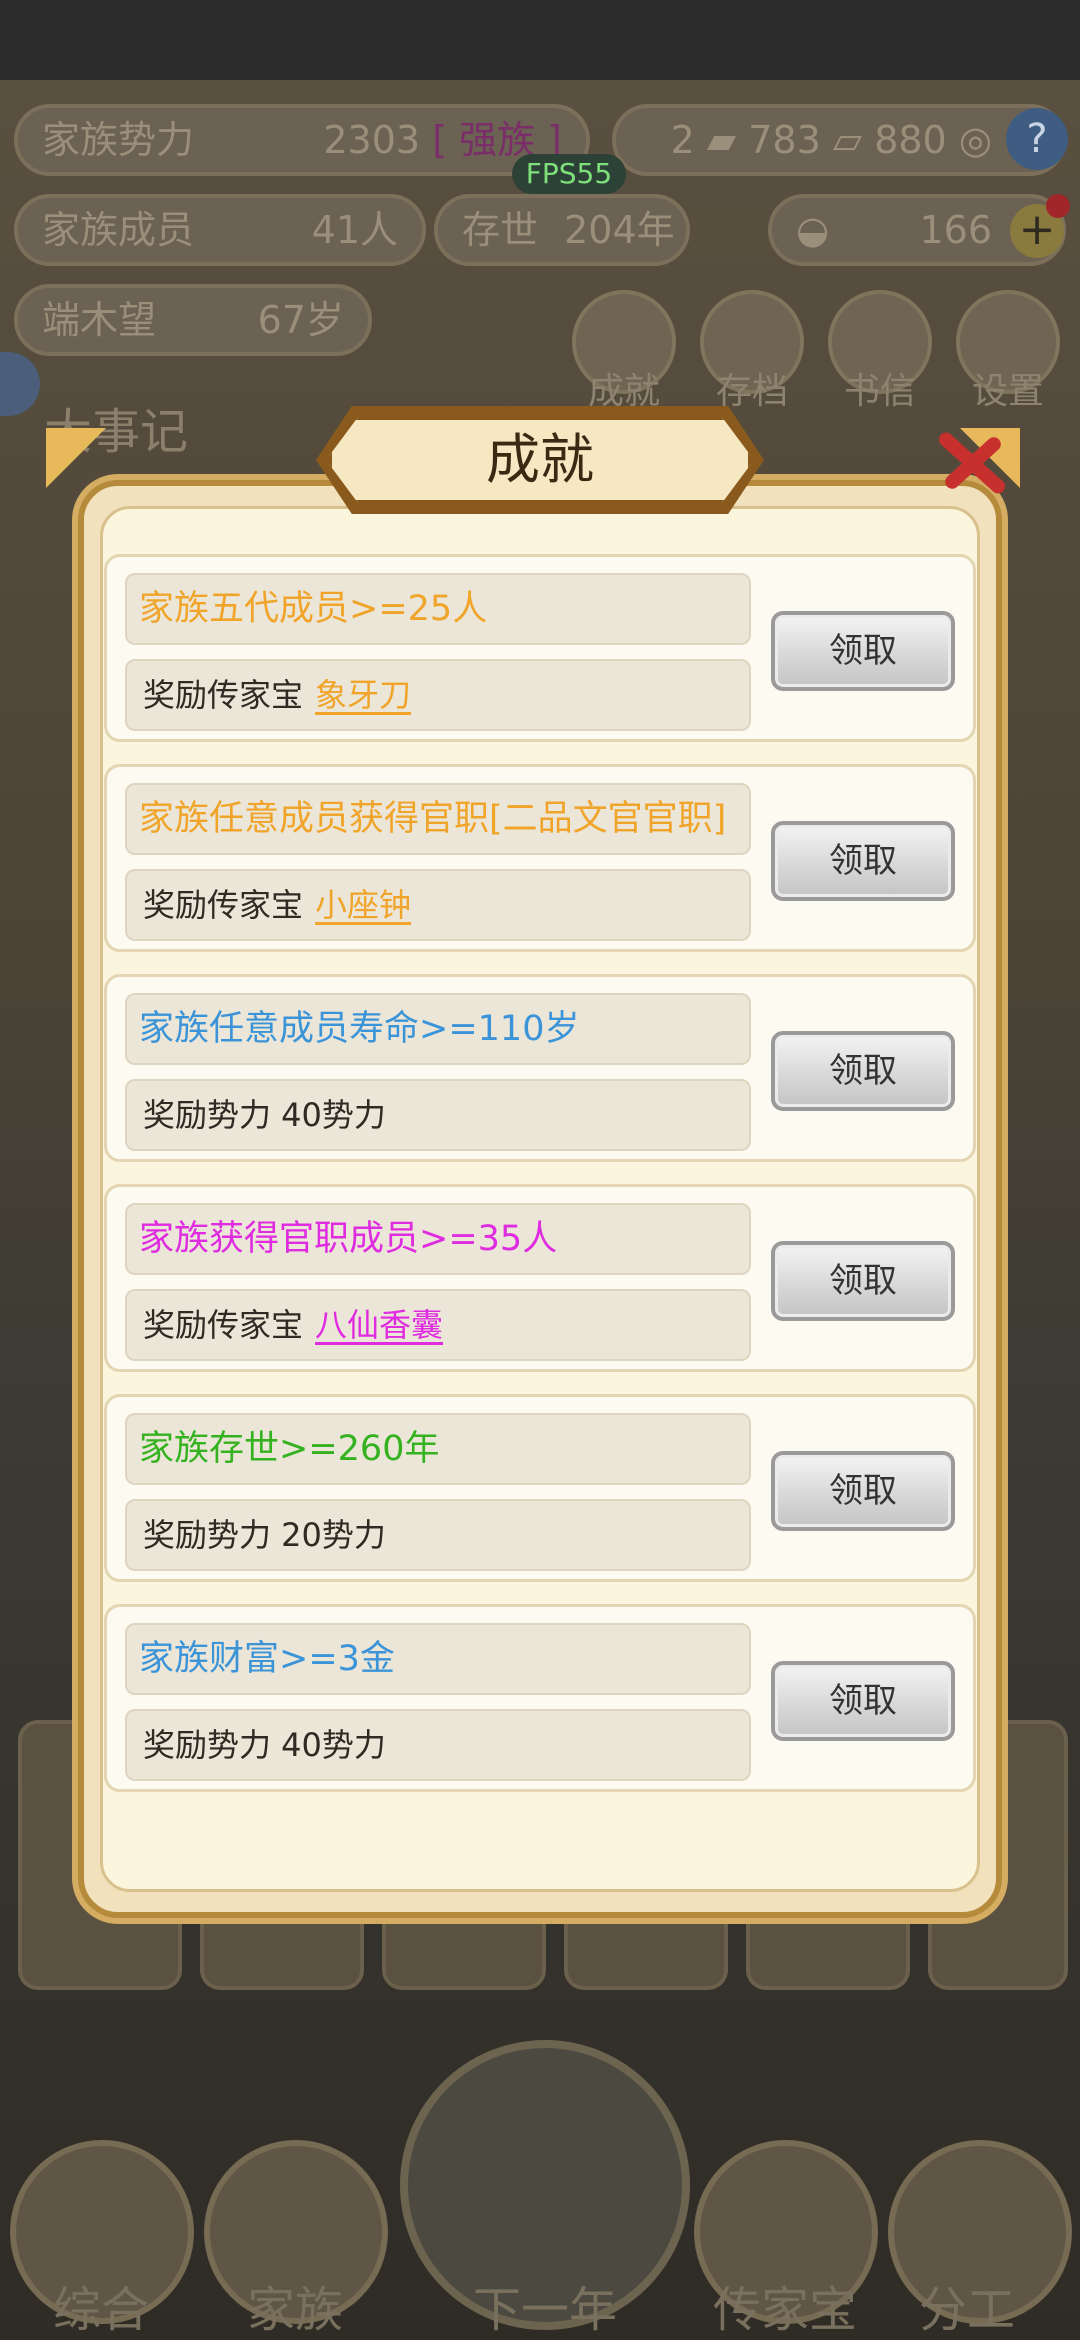  I want to click on gold-ingot-icon: ◒, so click(813, 230).